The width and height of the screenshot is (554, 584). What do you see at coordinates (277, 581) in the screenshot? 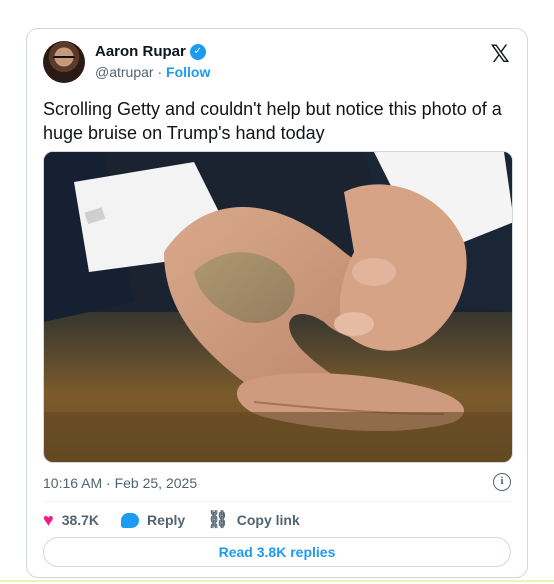
I see `page-bottom-rule` at bounding box center [277, 581].